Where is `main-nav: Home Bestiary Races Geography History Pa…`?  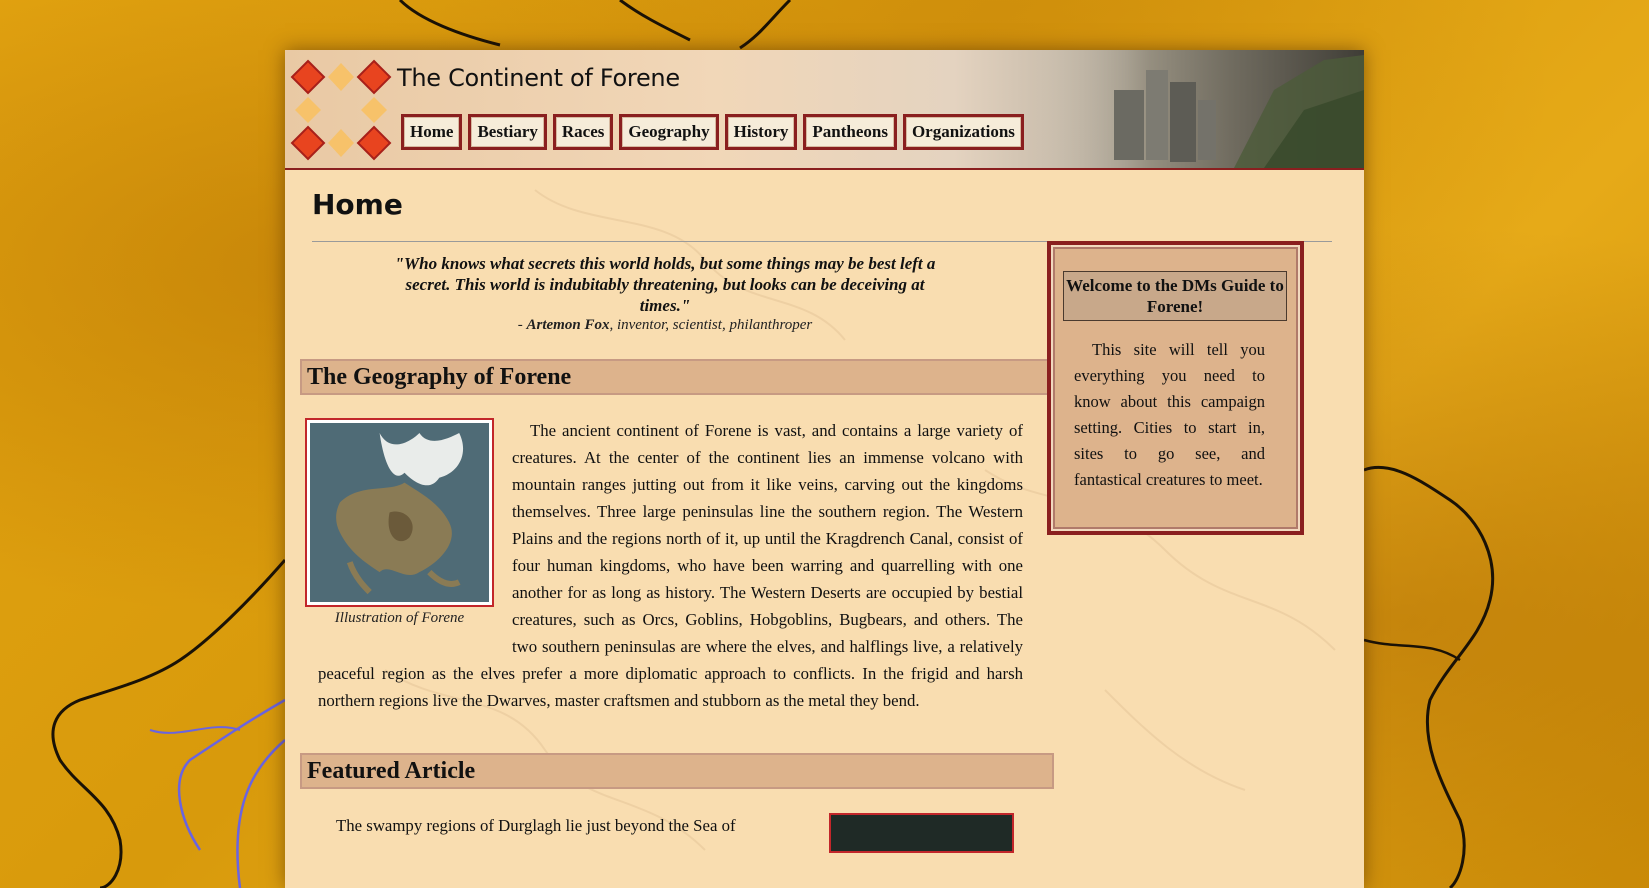 main-nav: Home Bestiary Races Geography History Pa… is located at coordinates (712, 132).